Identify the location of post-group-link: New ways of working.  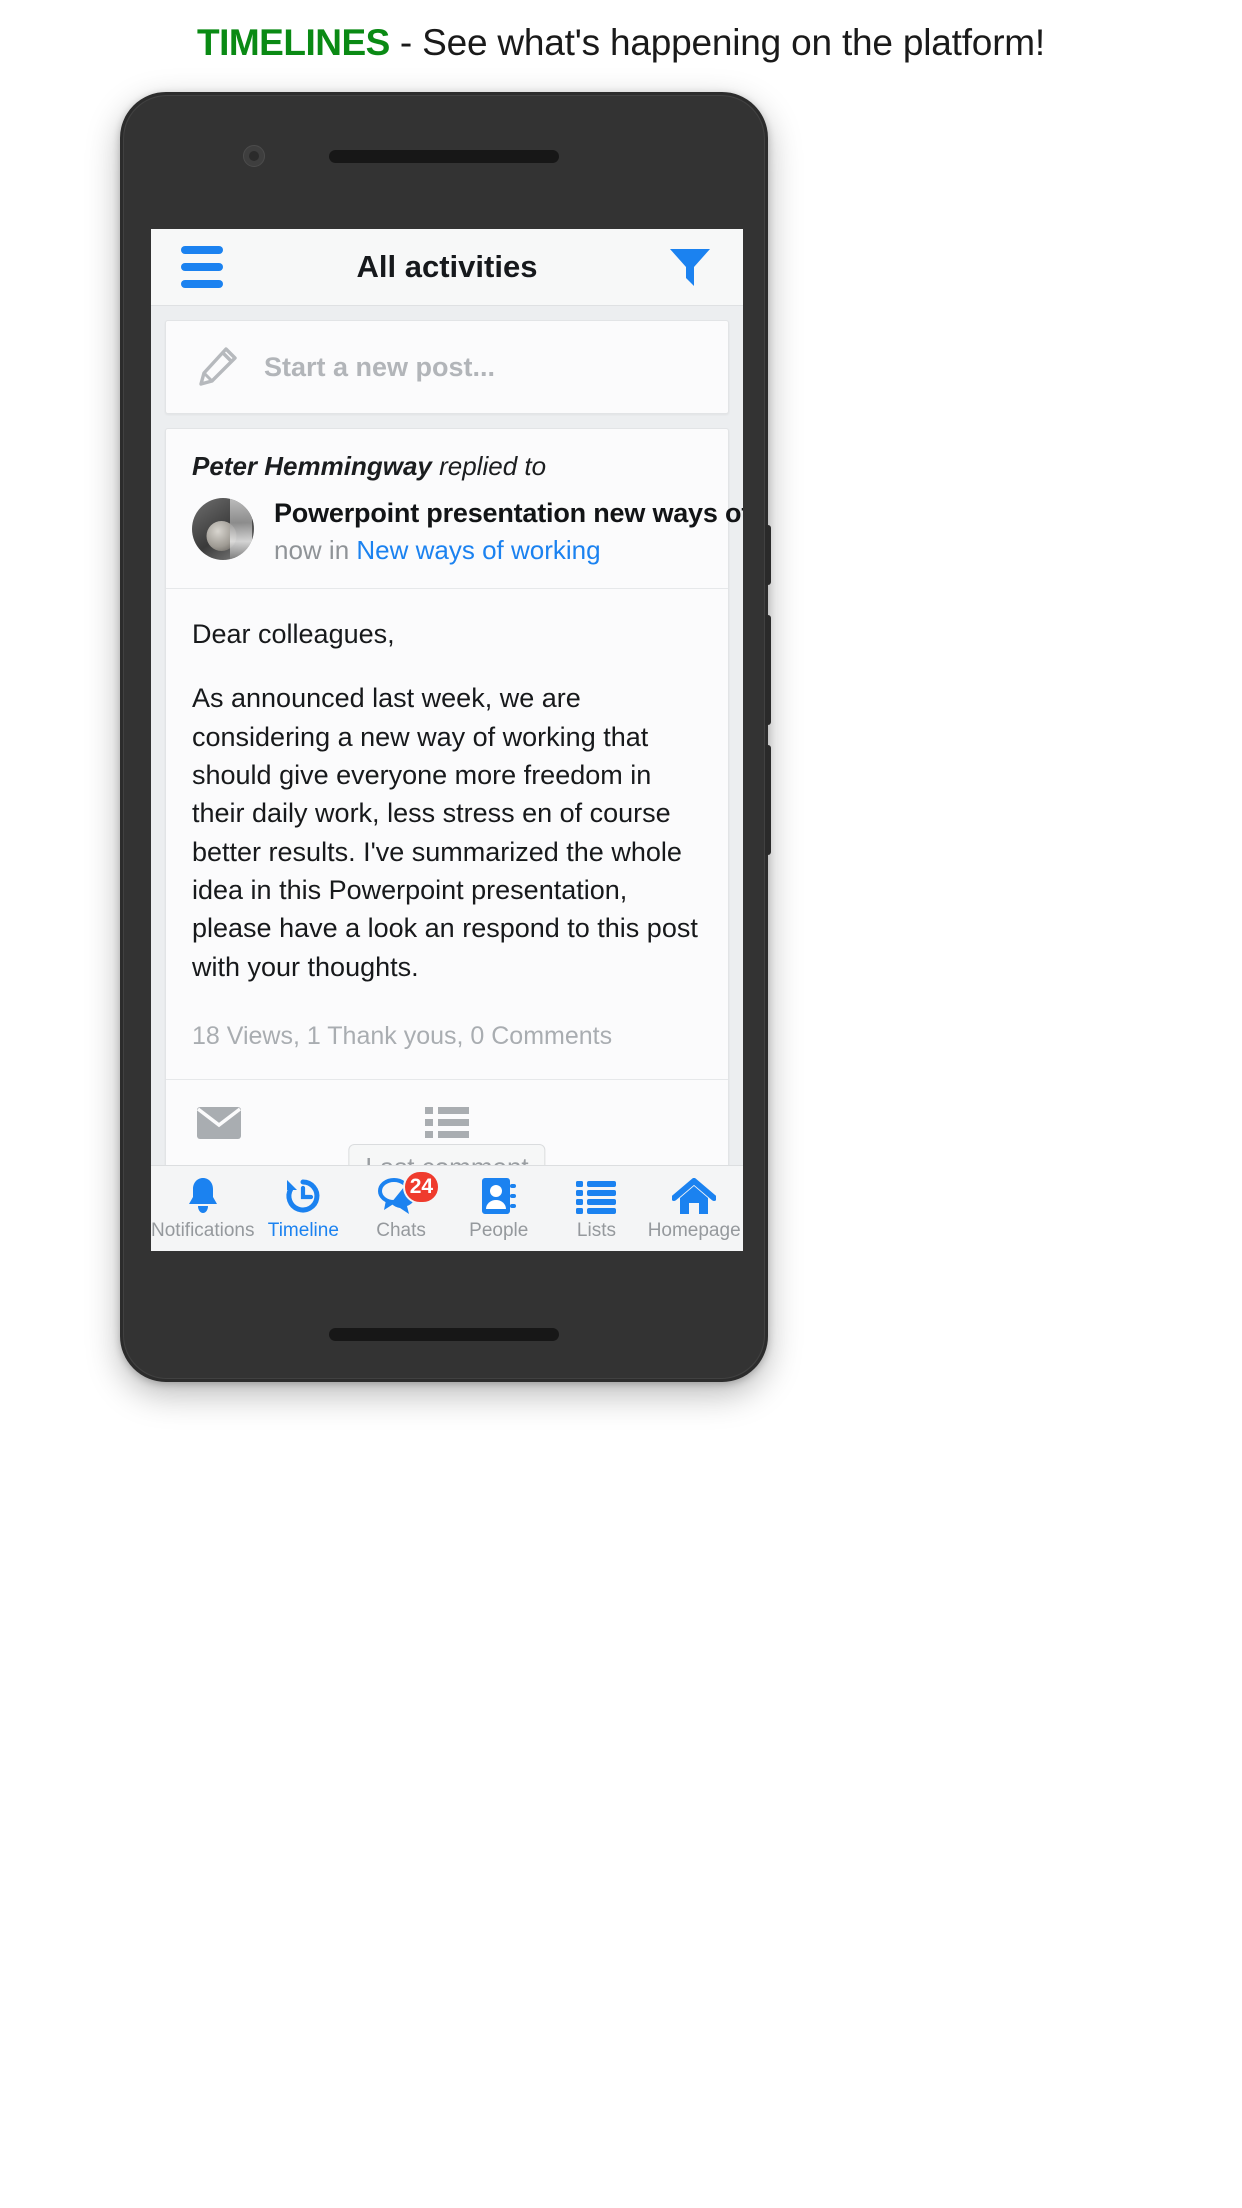
(478, 550).